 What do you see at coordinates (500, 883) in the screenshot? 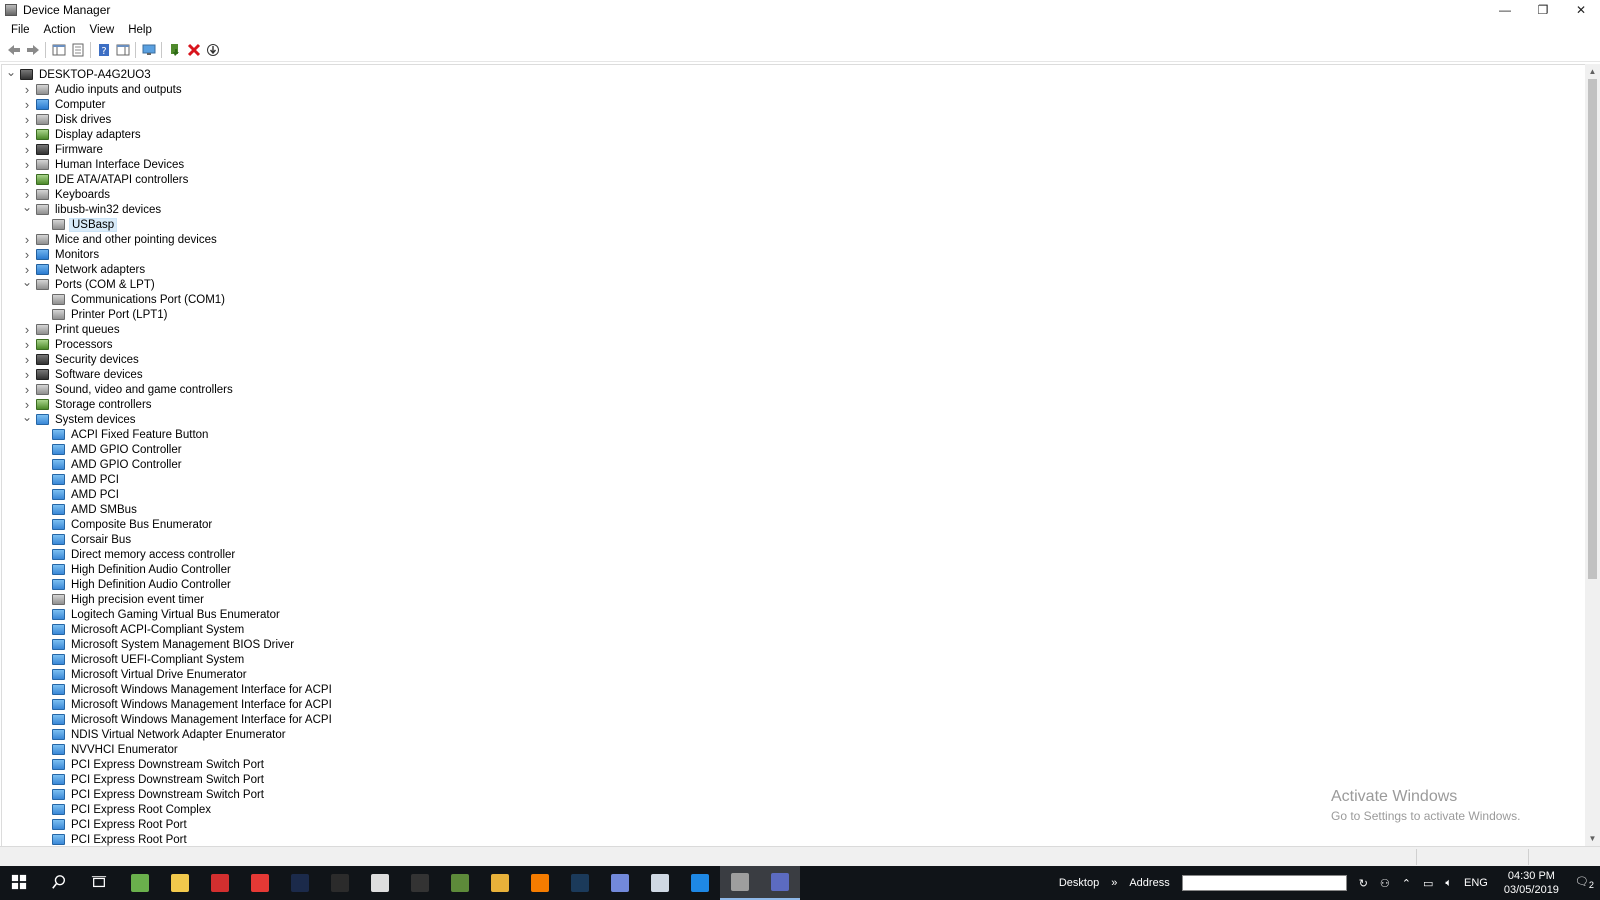
I see `chrome-app-icon` at bounding box center [500, 883].